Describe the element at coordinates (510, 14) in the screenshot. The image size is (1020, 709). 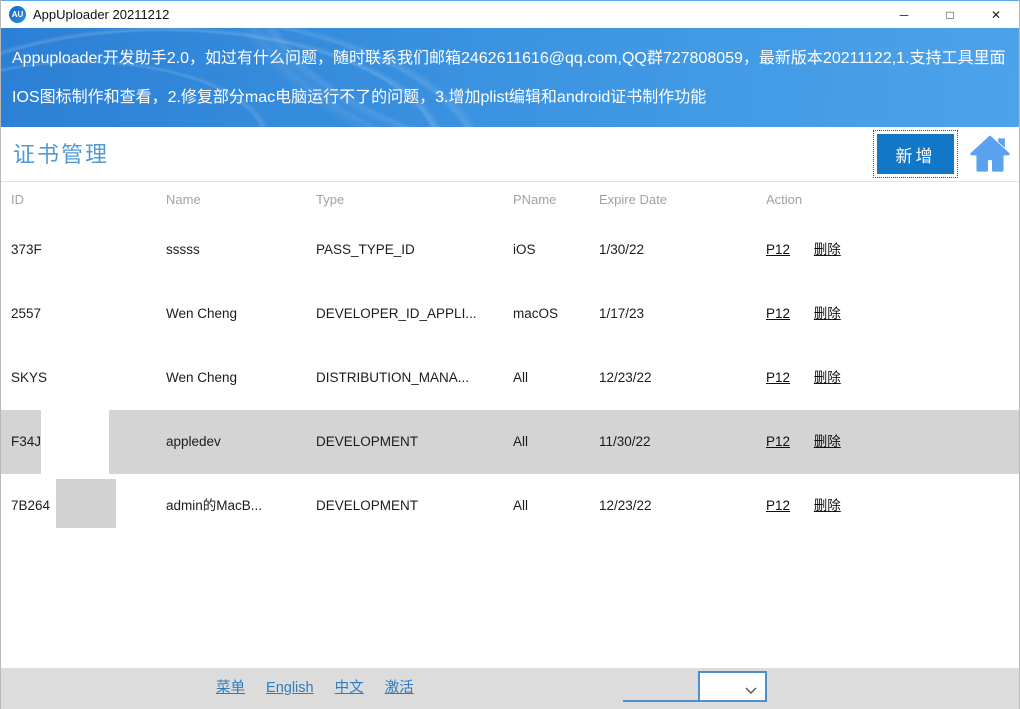
I see `titlebar: AU AppUploader 20211212 ─ □ ✕` at that location.